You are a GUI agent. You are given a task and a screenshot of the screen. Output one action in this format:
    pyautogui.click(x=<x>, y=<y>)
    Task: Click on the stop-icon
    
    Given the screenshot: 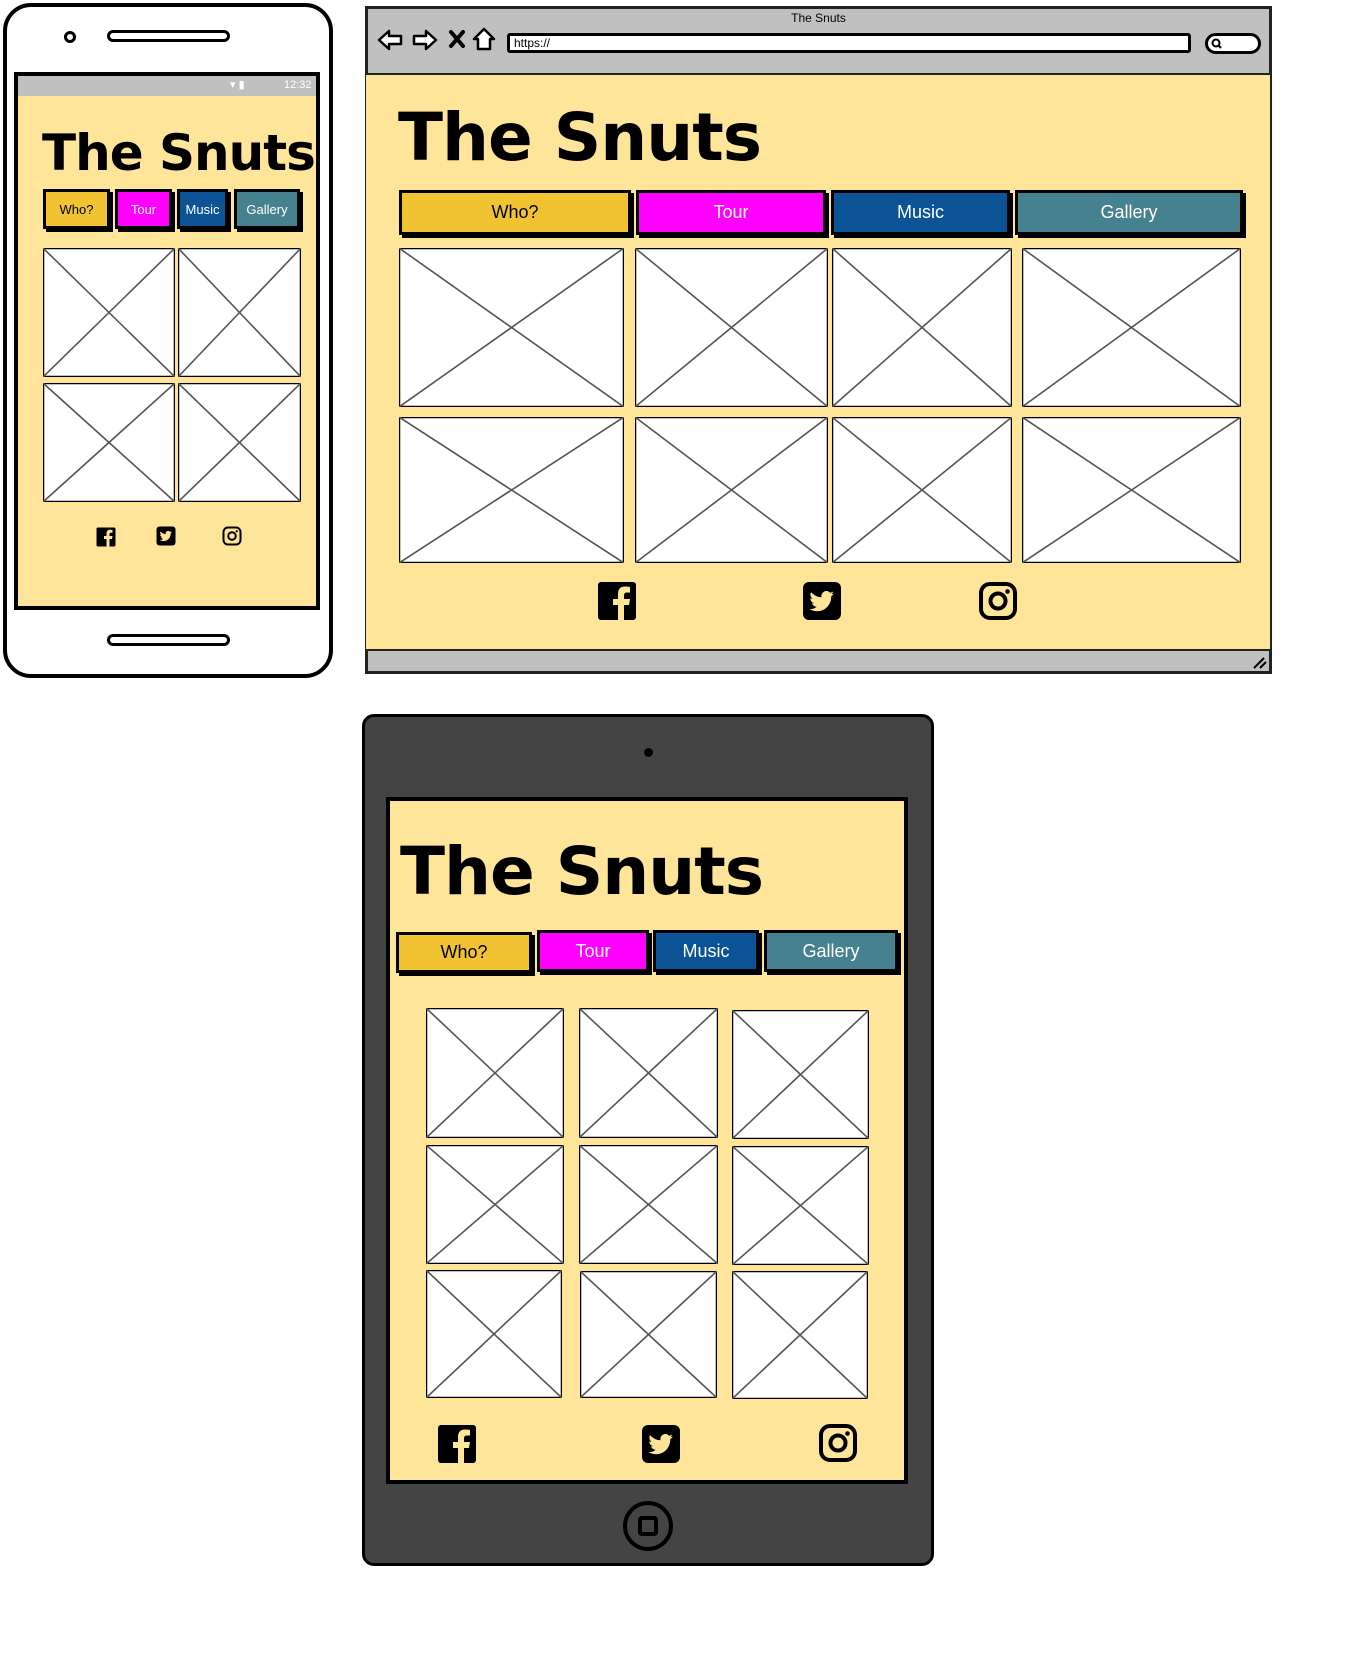 What is the action you would take?
    pyautogui.click(x=457, y=39)
    